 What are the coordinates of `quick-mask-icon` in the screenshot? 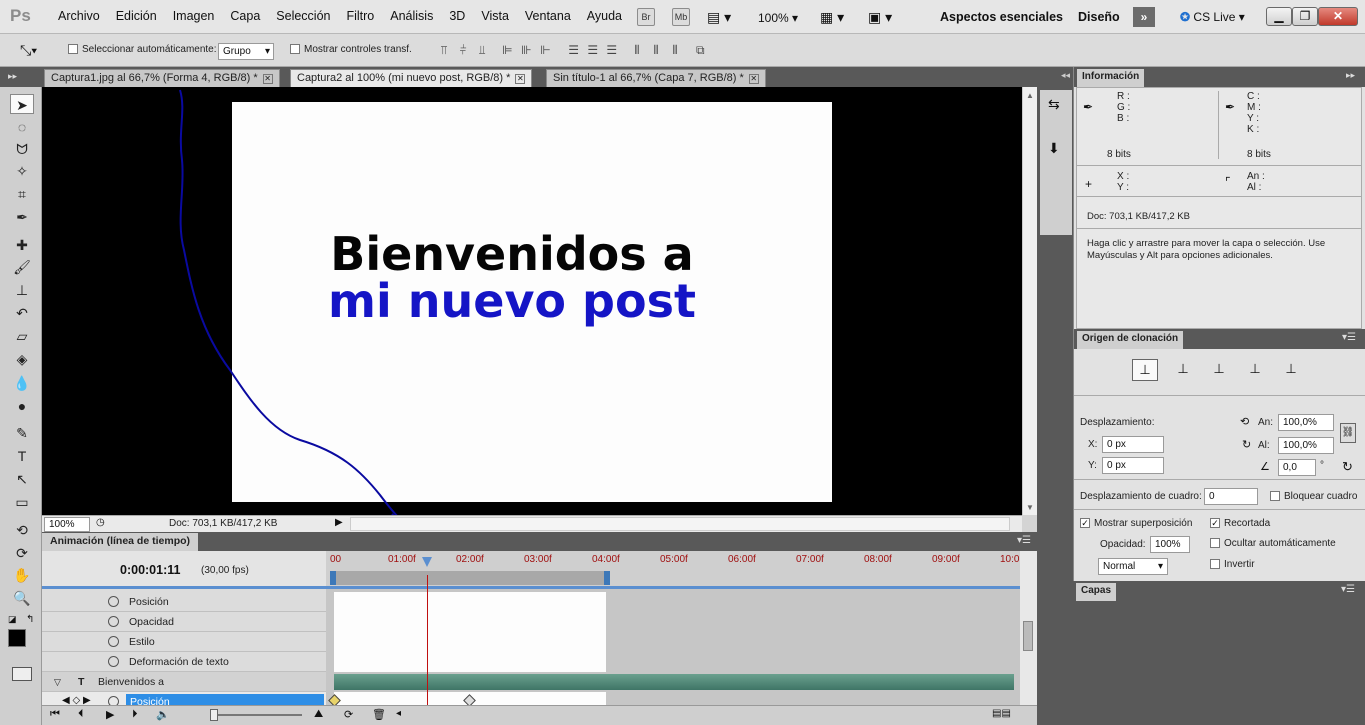 It's located at (22, 674).